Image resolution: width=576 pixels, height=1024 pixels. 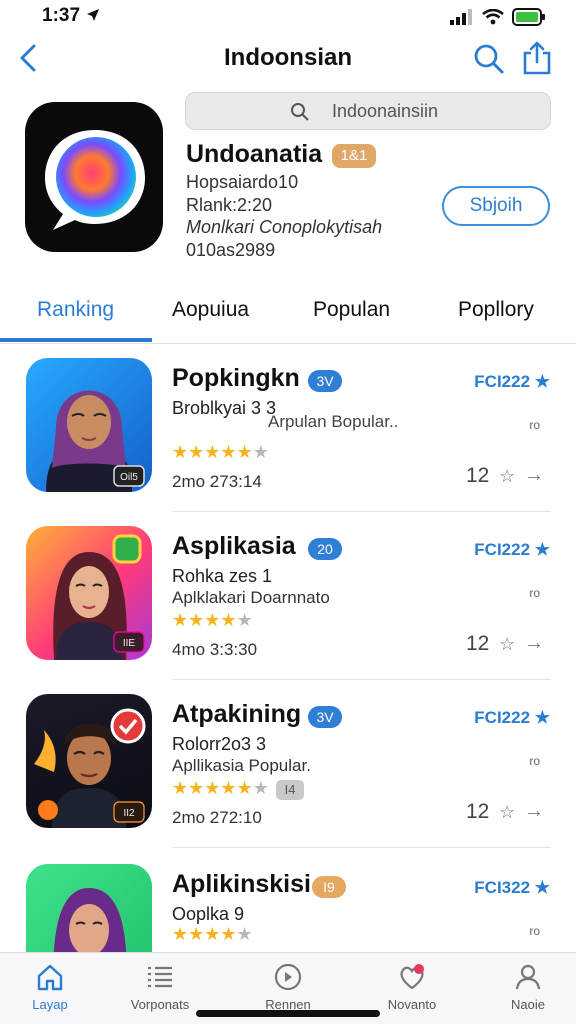 What do you see at coordinates (489, 59) in the screenshot?
I see `search-icon` at bounding box center [489, 59].